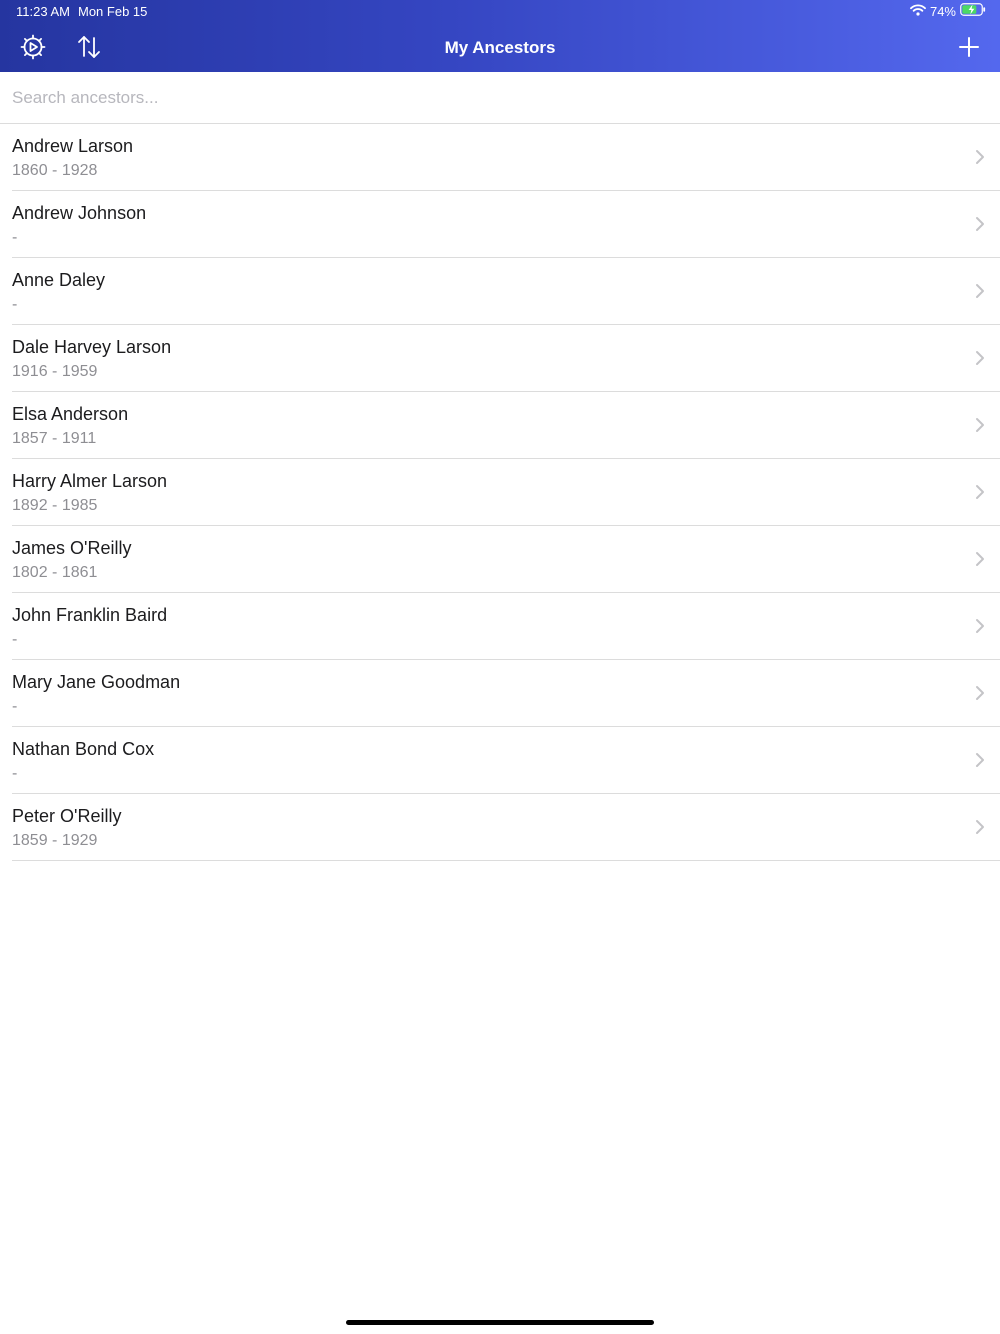 The width and height of the screenshot is (1000, 1334). What do you see at coordinates (500, 36) in the screenshot?
I see `header-bar: 11:23 AM Mon Feb 15 74% My Ancestors` at bounding box center [500, 36].